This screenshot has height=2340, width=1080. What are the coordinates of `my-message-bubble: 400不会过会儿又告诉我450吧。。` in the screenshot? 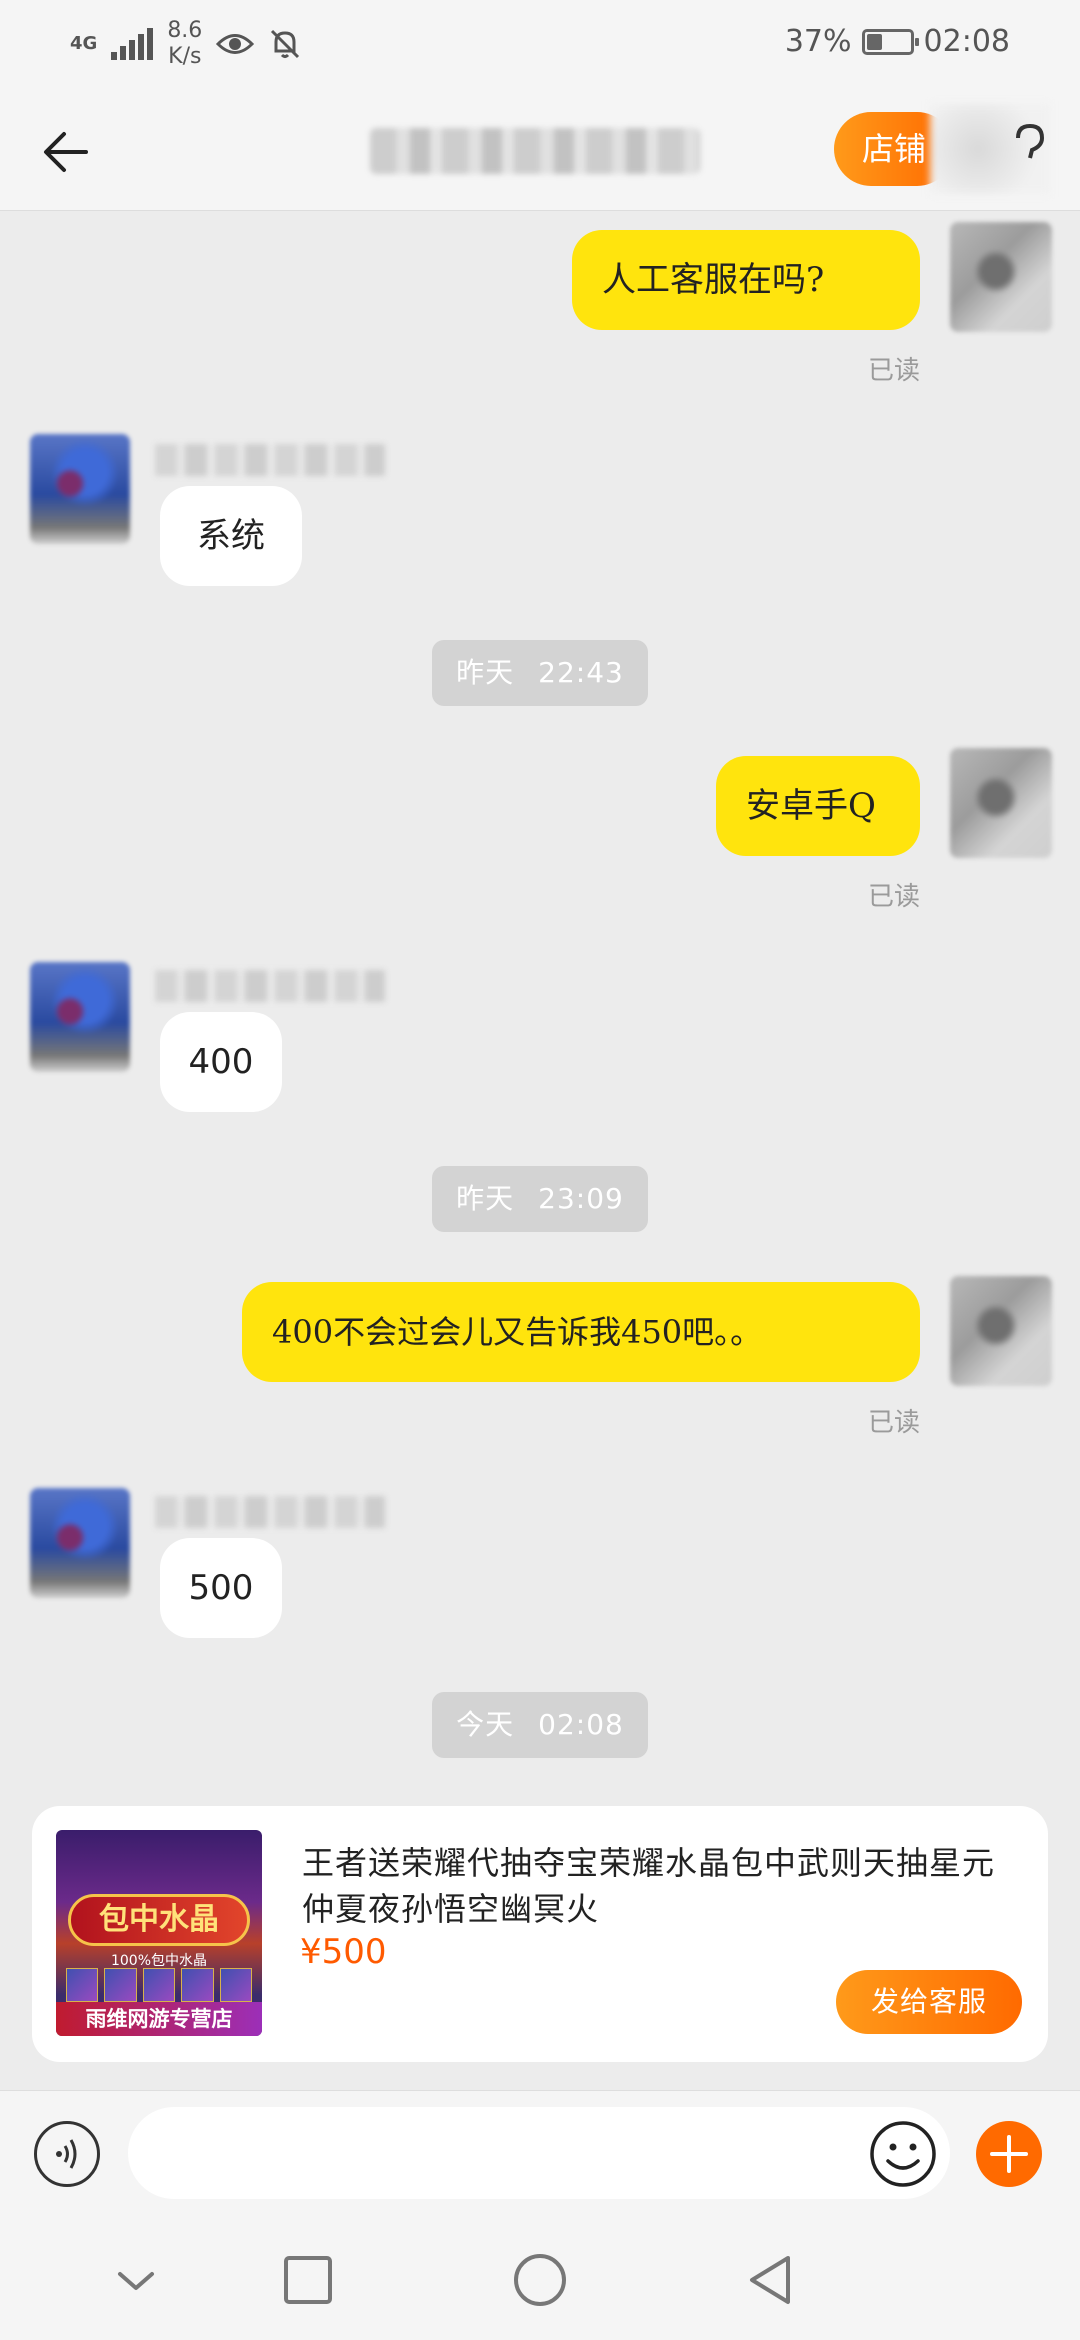 It's located at (581, 1332).